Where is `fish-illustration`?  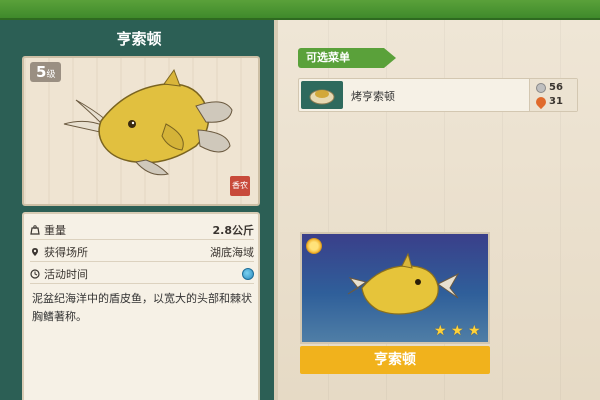
fish-illustration is located at coordinates (148, 122).